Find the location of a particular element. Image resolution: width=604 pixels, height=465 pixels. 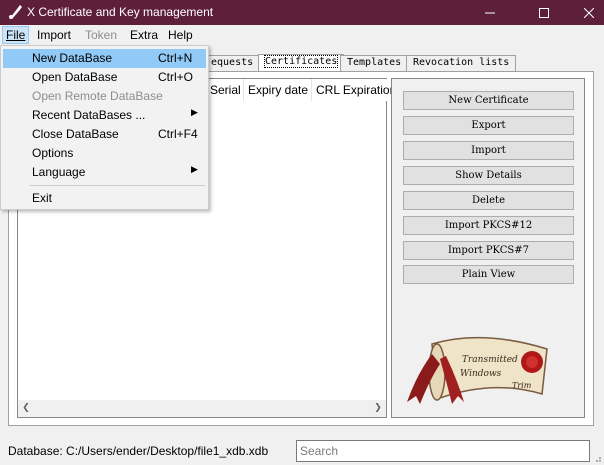

minimize-button is located at coordinates (490, 12).